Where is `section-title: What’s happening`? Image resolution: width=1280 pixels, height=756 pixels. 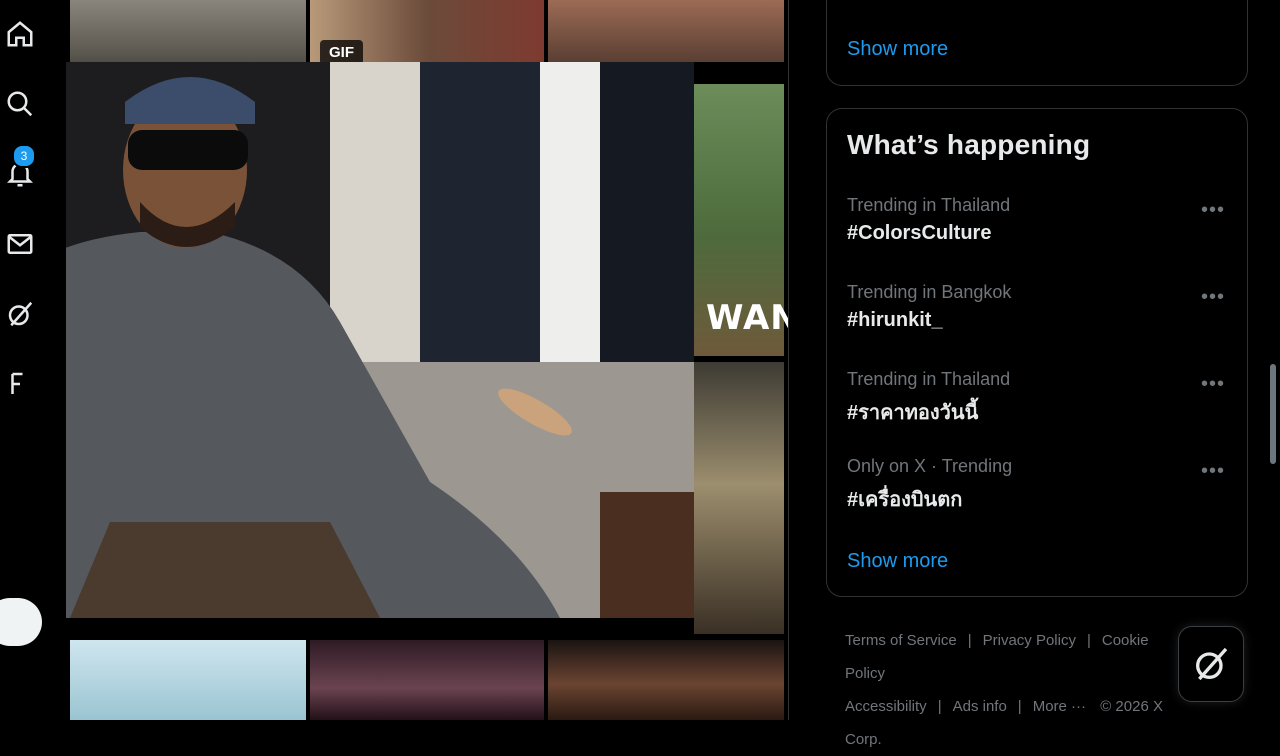 section-title: What’s happening is located at coordinates (969, 144).